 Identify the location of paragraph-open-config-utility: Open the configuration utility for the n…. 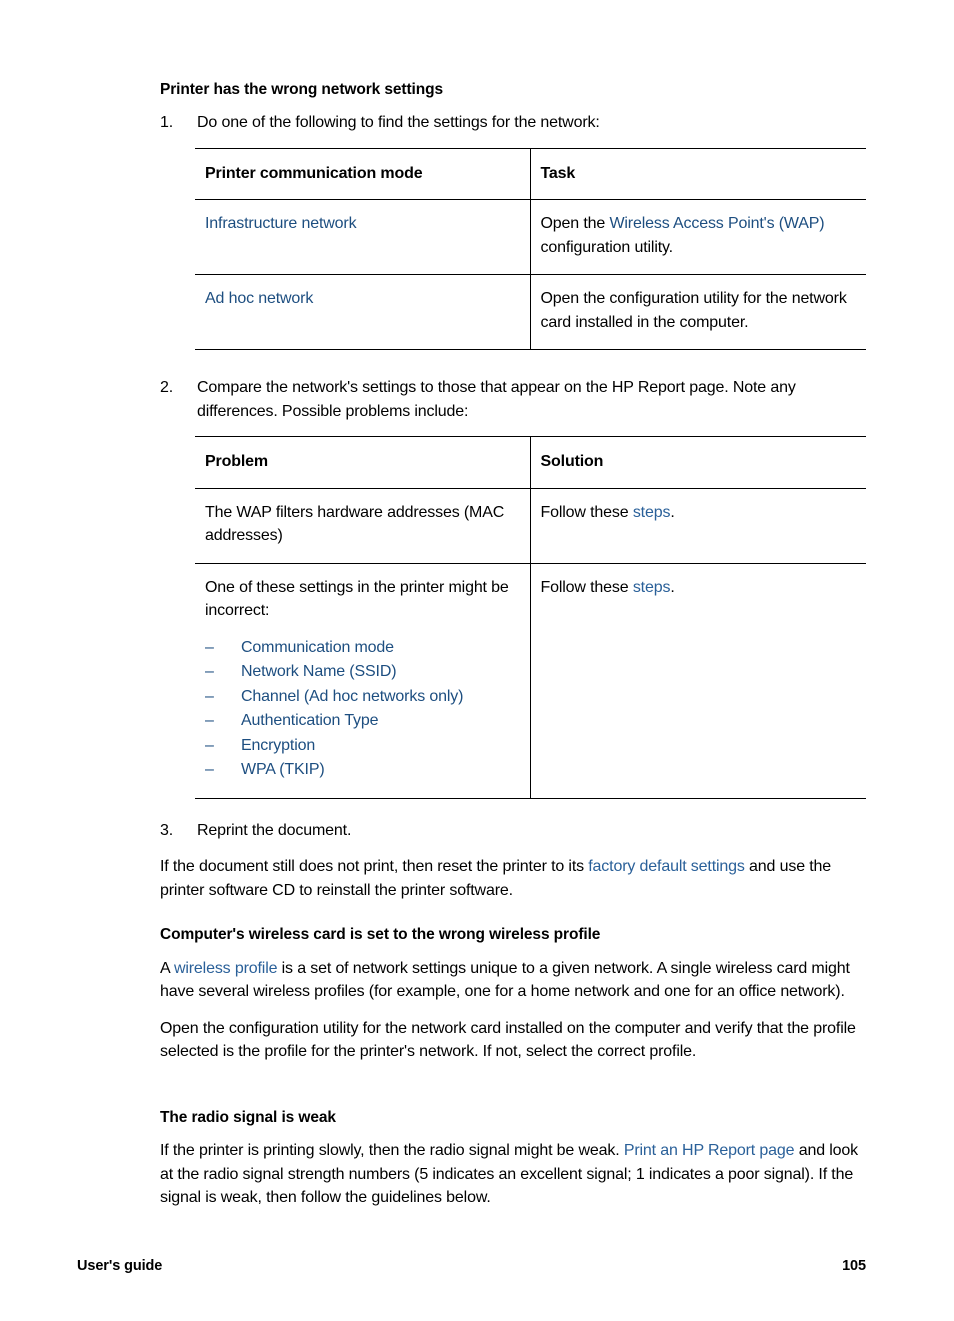
(508, 1040).